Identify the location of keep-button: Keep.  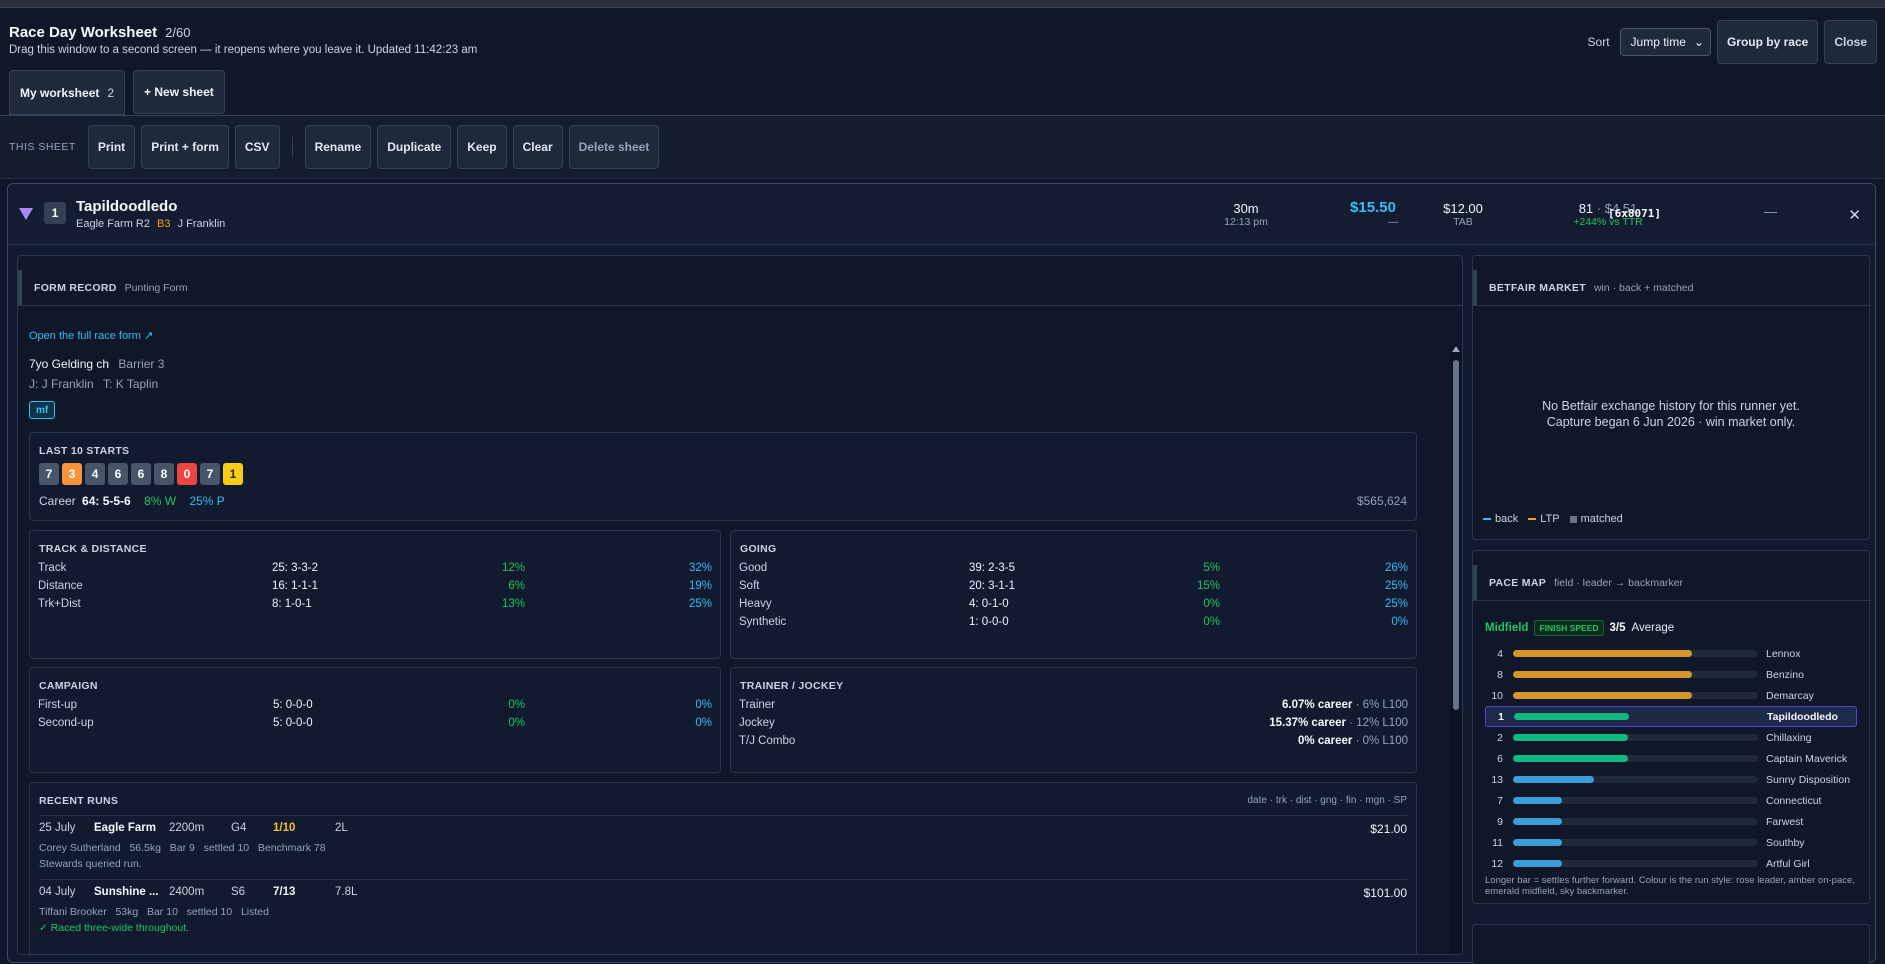
(482, 147).